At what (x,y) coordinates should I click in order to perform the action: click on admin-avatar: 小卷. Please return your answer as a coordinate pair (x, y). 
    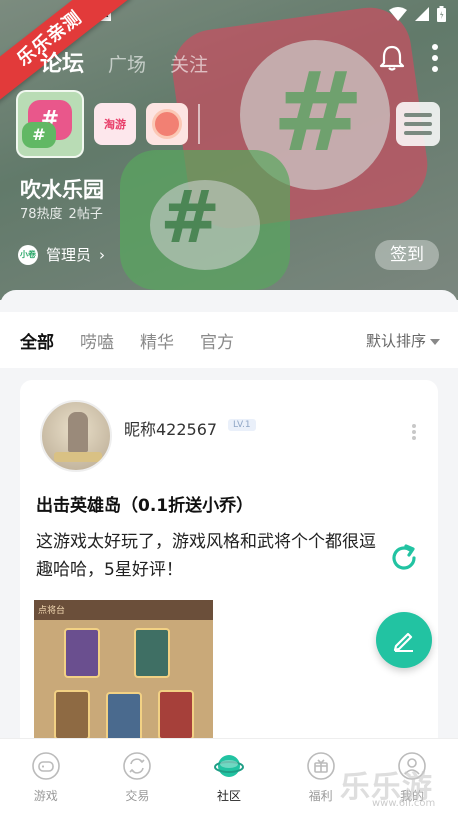
    Looking at the image, I should click on (28, 254).